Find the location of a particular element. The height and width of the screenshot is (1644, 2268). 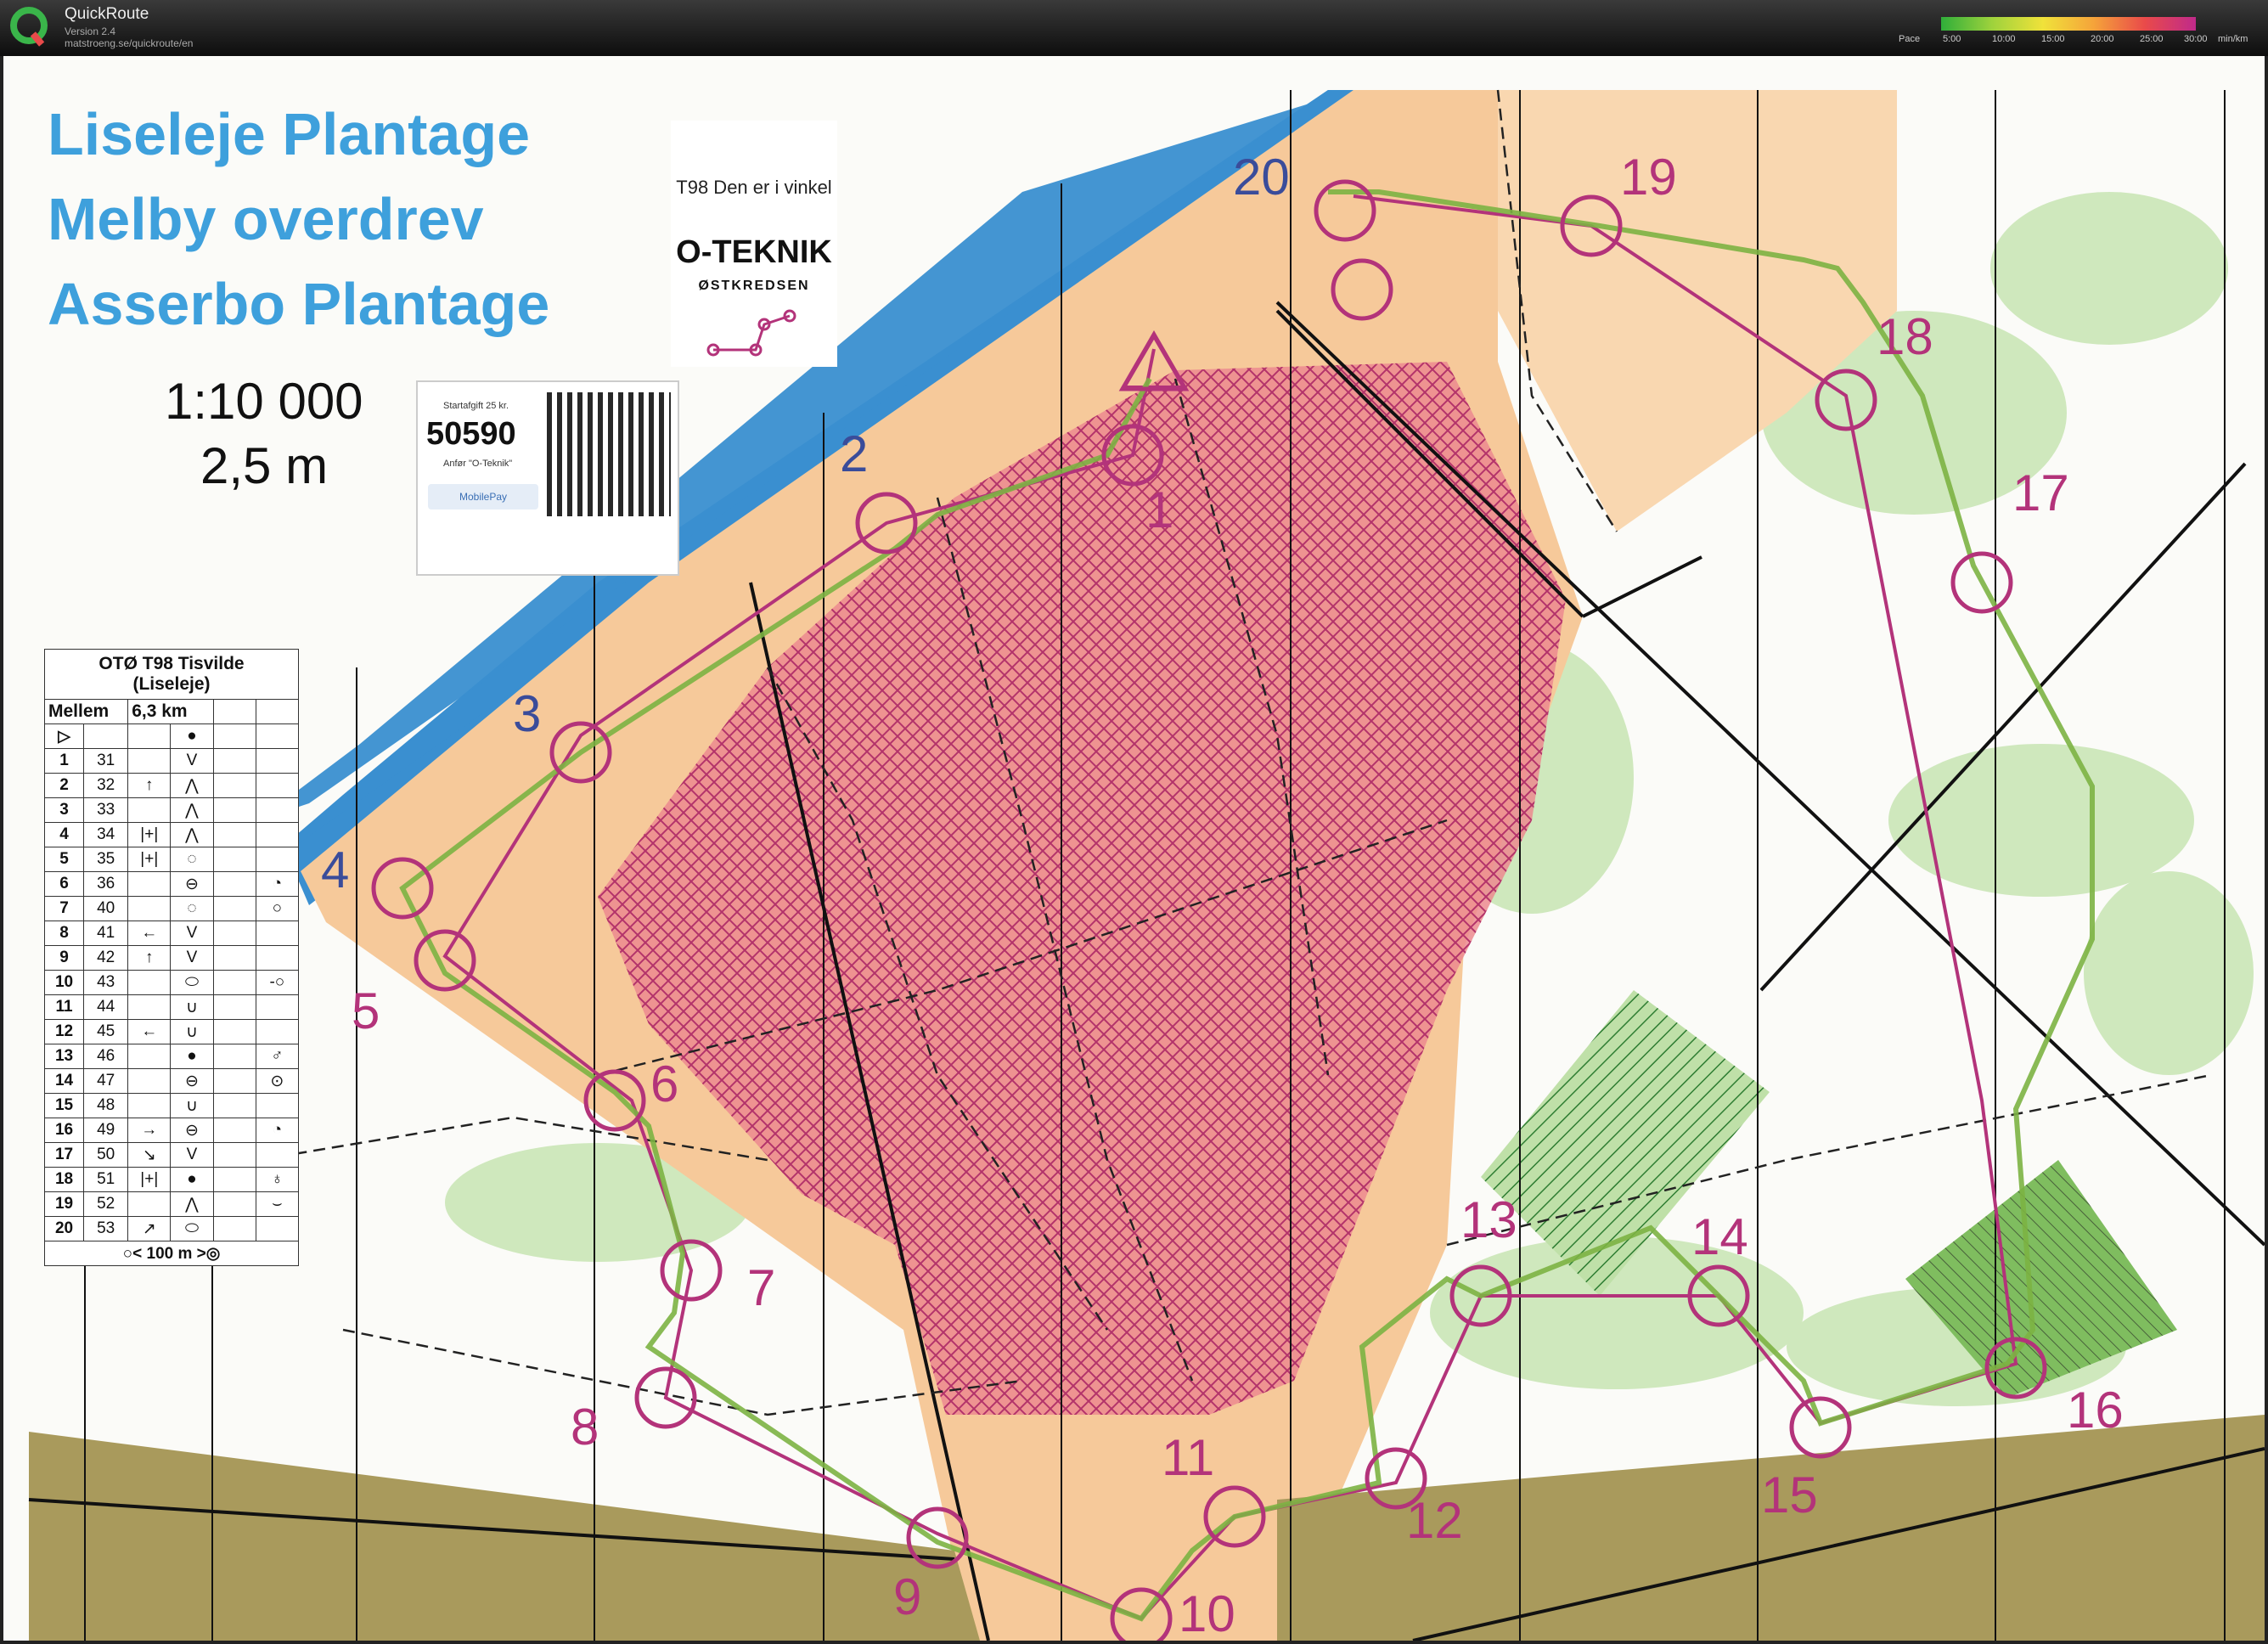

pace-tick: 20:00 is located at coordinates (2102, 39).